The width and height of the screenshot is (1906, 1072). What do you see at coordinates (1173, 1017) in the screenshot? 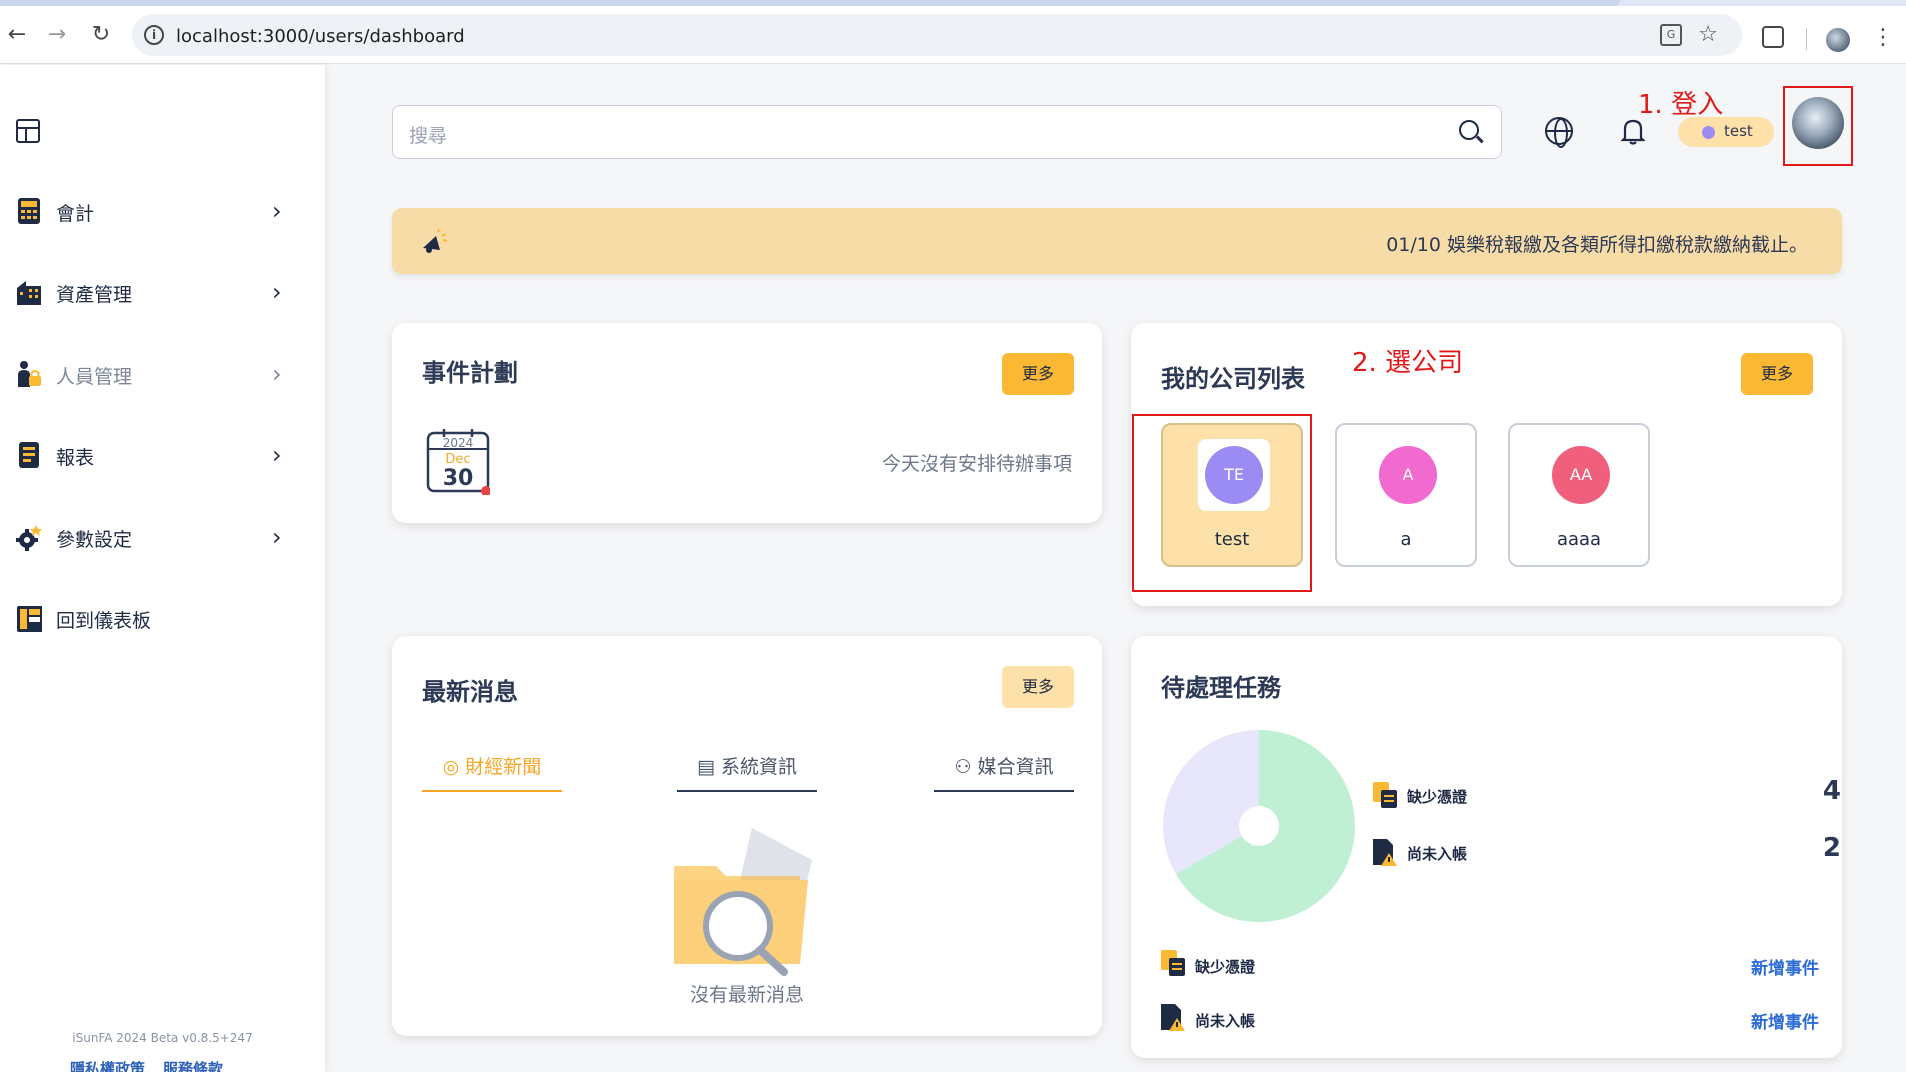
I see `unposted-warning-icon` at bounding box center [1173, 1017].